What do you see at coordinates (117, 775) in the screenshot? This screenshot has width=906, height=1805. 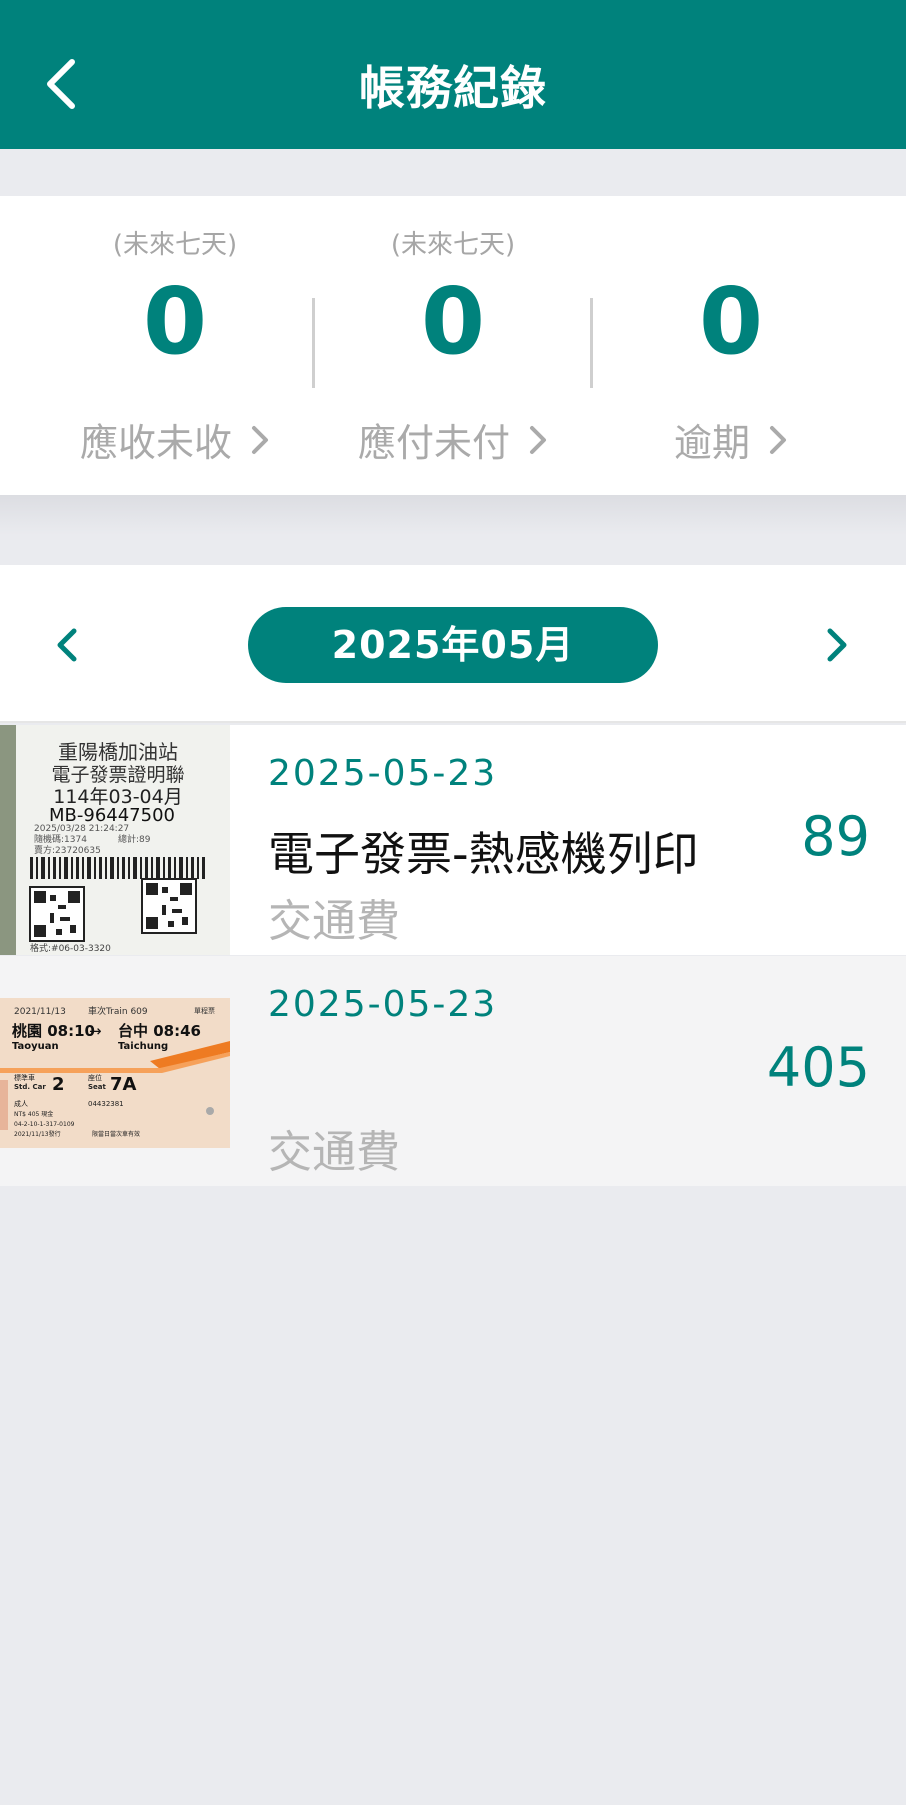 I see `receipt-line: 電子發票證明聯` at bounding box center [117, 775].